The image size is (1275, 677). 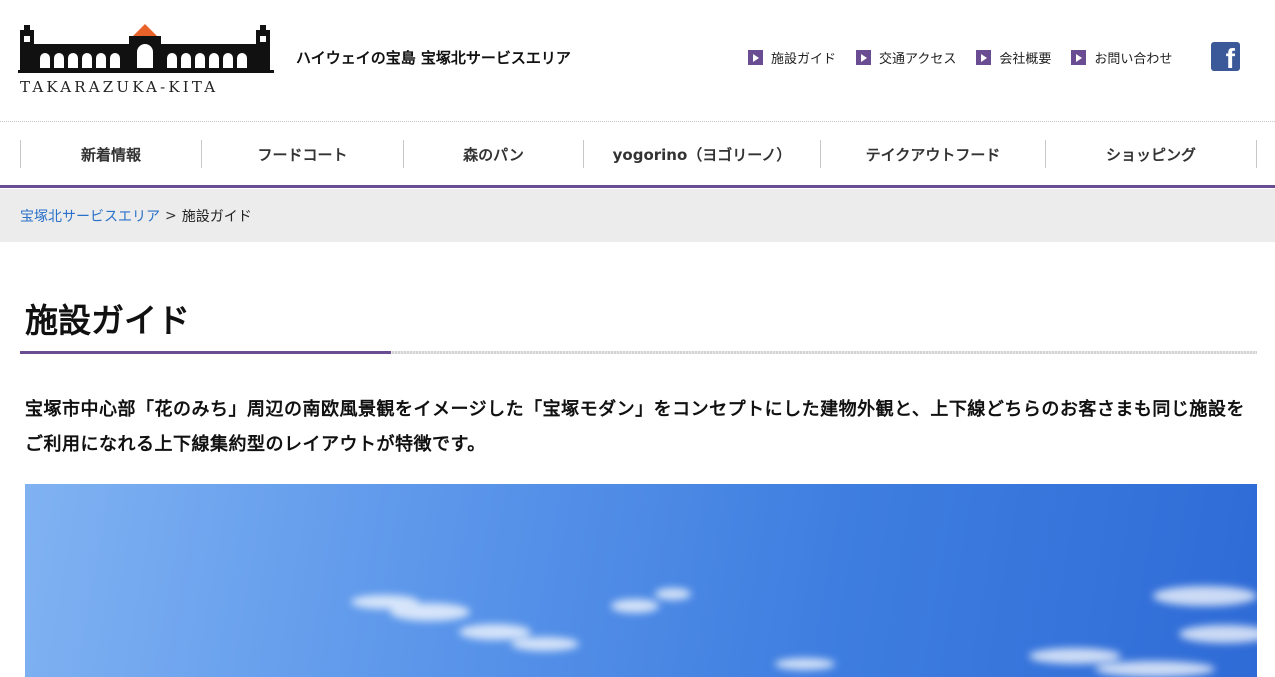 What do you see at coordinates (804, 631) in the screenshot?
I see `sky-clouds-image` at bounding box center [804, 631].